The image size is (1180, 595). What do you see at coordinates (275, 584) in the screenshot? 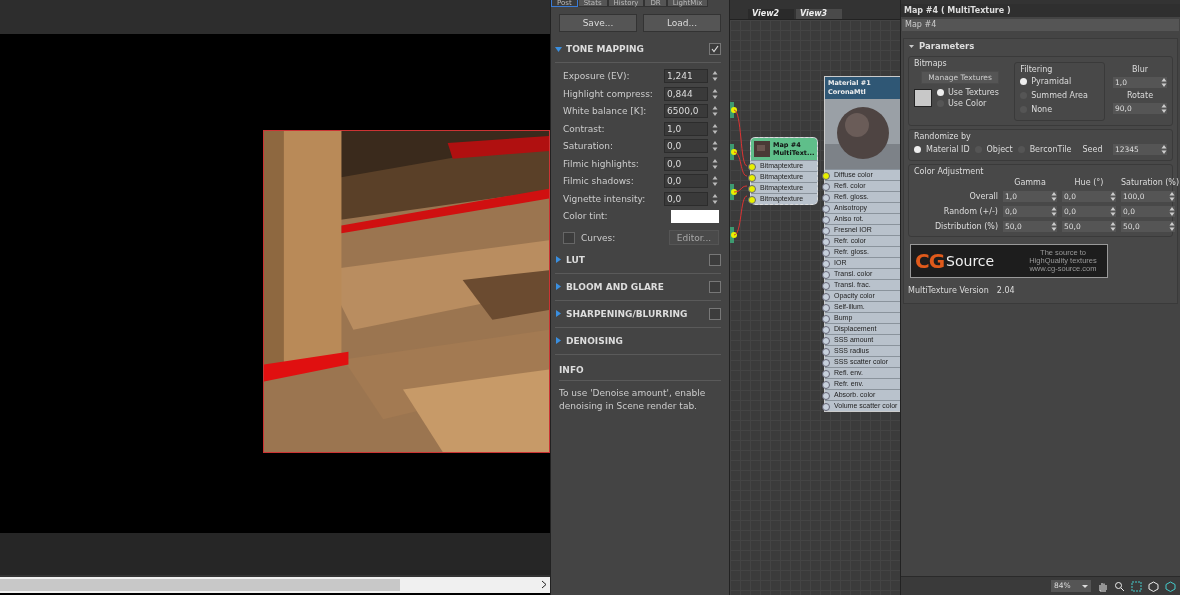
I see `horizontal-scrollbar` at bounding box center [275, 584].